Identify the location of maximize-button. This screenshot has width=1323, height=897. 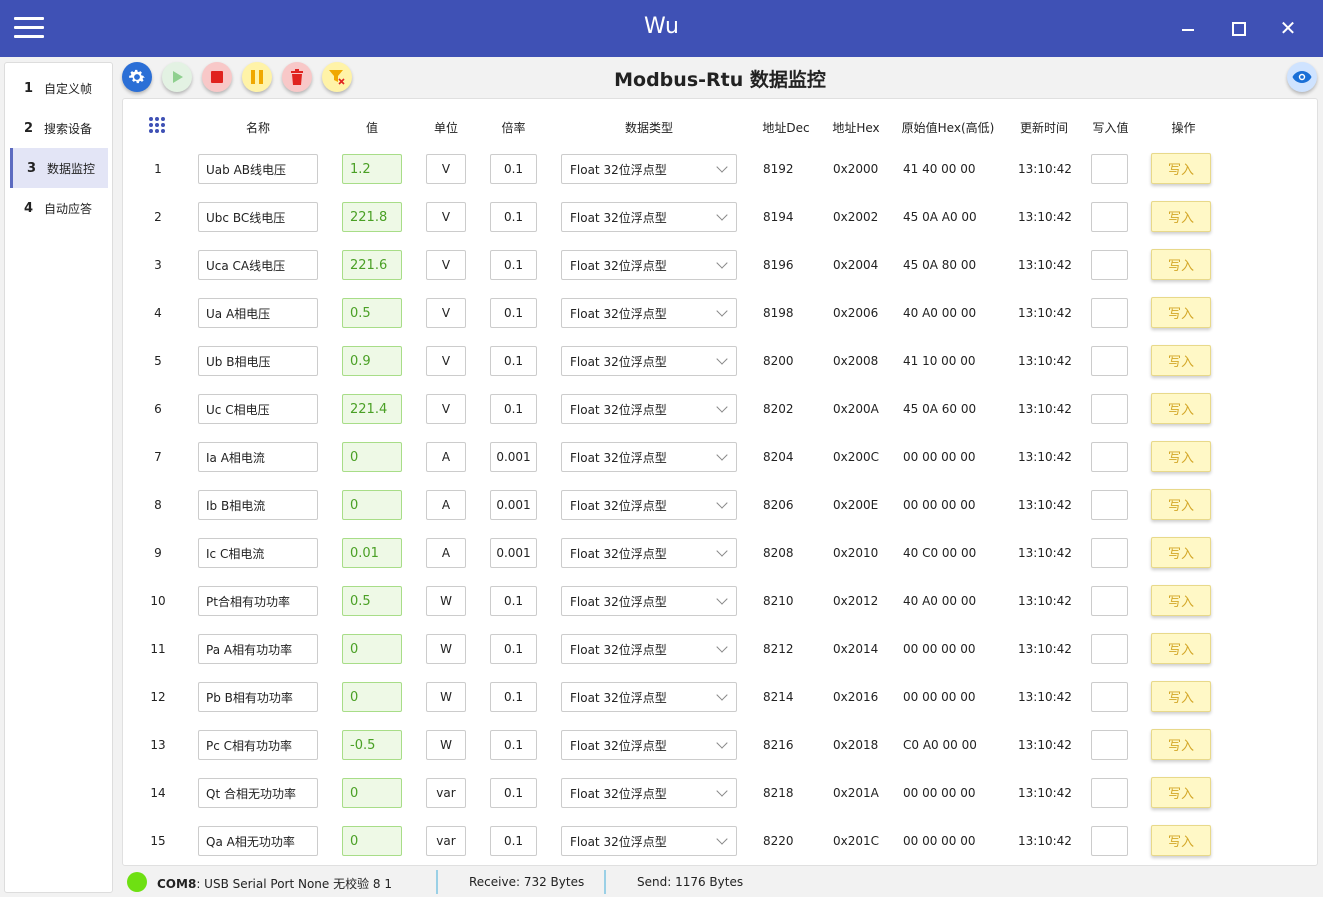
(1238, 28).